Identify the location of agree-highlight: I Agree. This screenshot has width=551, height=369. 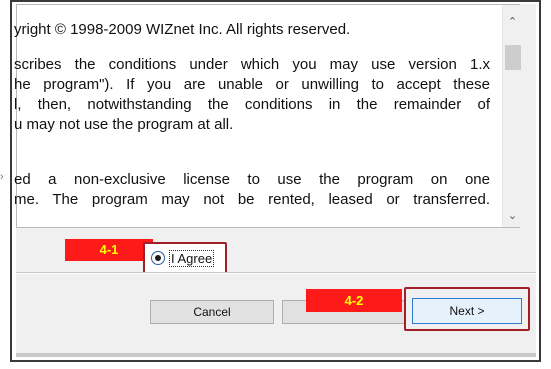
(185, 258).